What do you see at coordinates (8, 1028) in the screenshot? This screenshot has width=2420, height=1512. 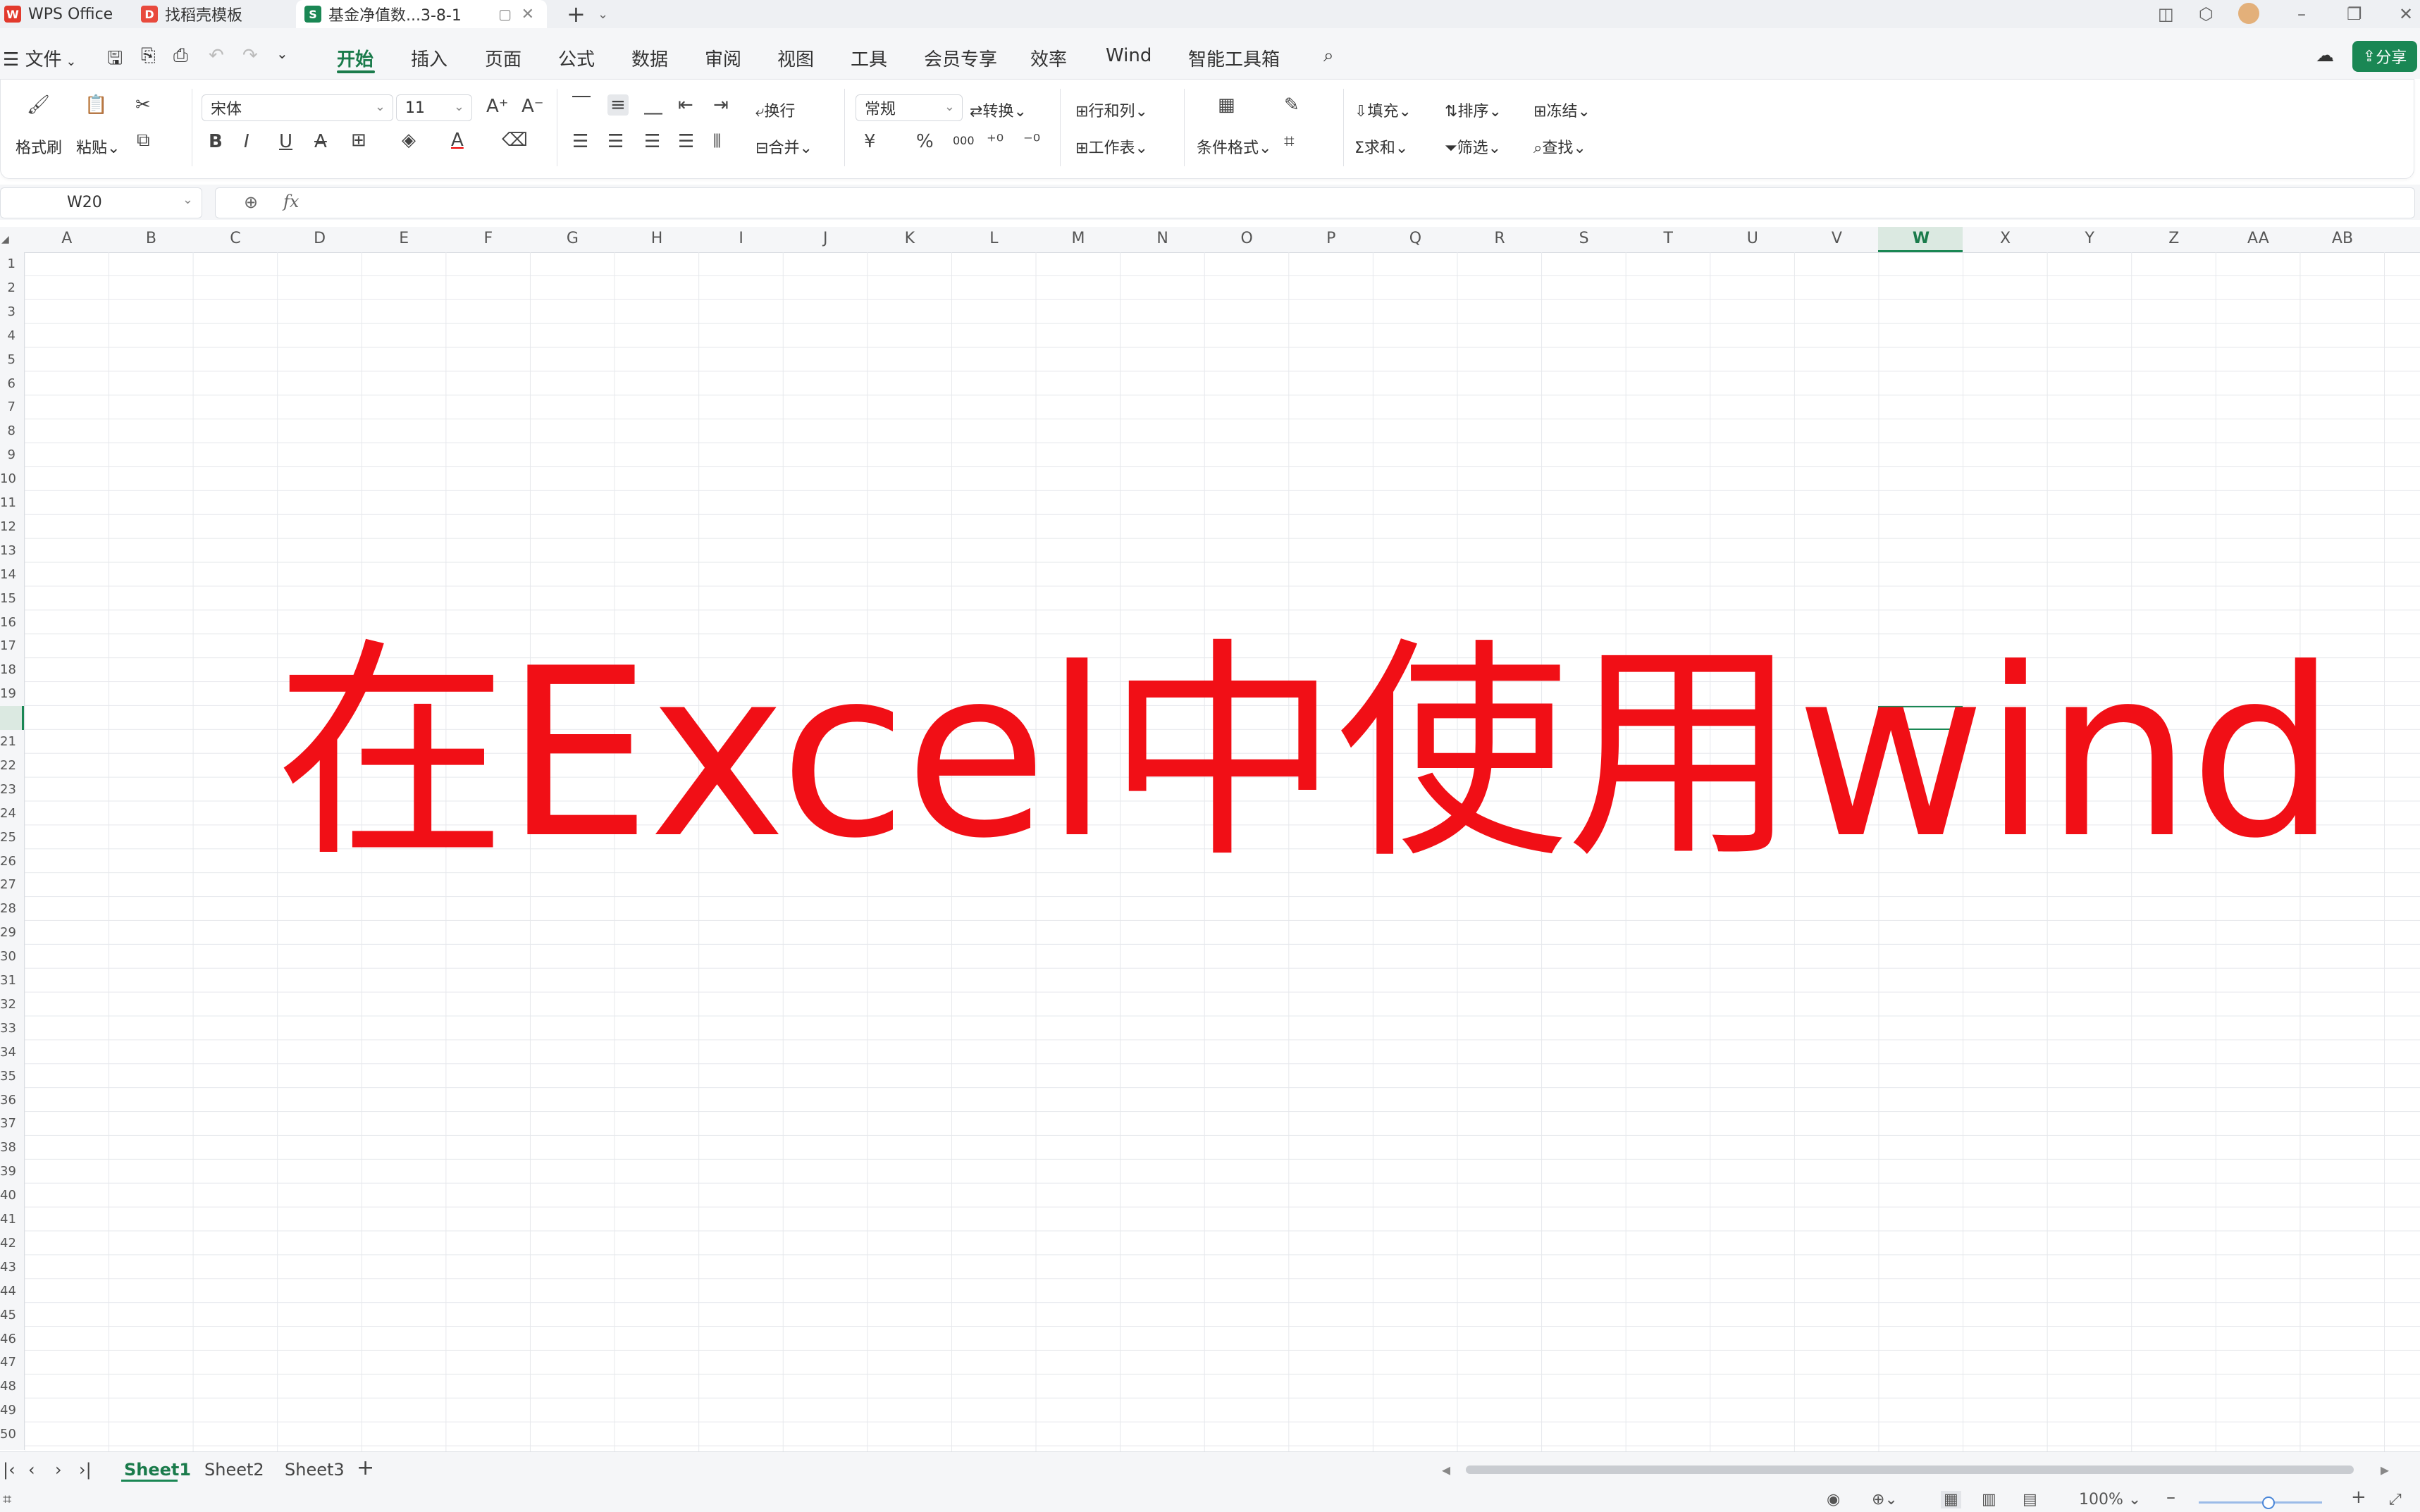 I see `row-header: 33` at bounding box center [8, 1028].